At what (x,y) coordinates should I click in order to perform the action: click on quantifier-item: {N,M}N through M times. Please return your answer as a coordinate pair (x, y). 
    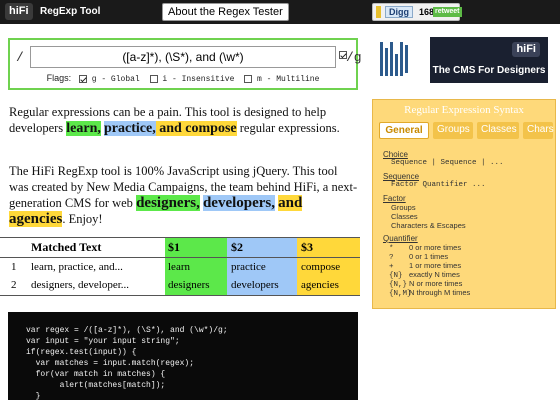
    Looking at the image, I should click on (430, 293).